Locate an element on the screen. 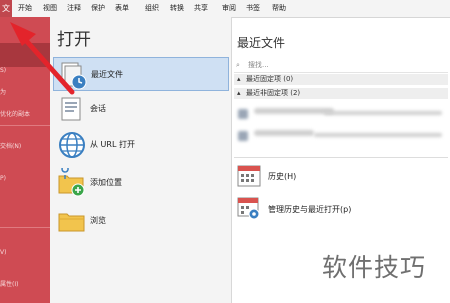 The width and height of the screenshot is (450, 303). backstage-item-print: P) is located at coordinates (25, 178).